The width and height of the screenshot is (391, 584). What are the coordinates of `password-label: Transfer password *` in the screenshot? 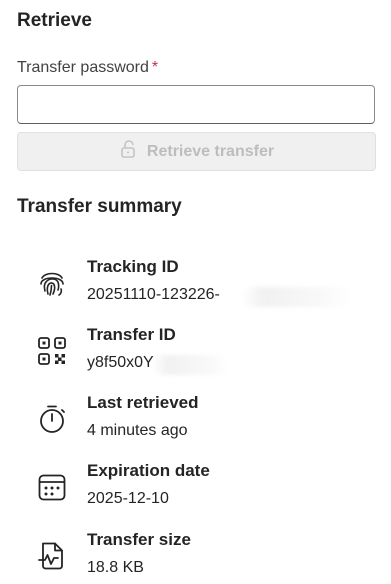 It's located at (87, 68).